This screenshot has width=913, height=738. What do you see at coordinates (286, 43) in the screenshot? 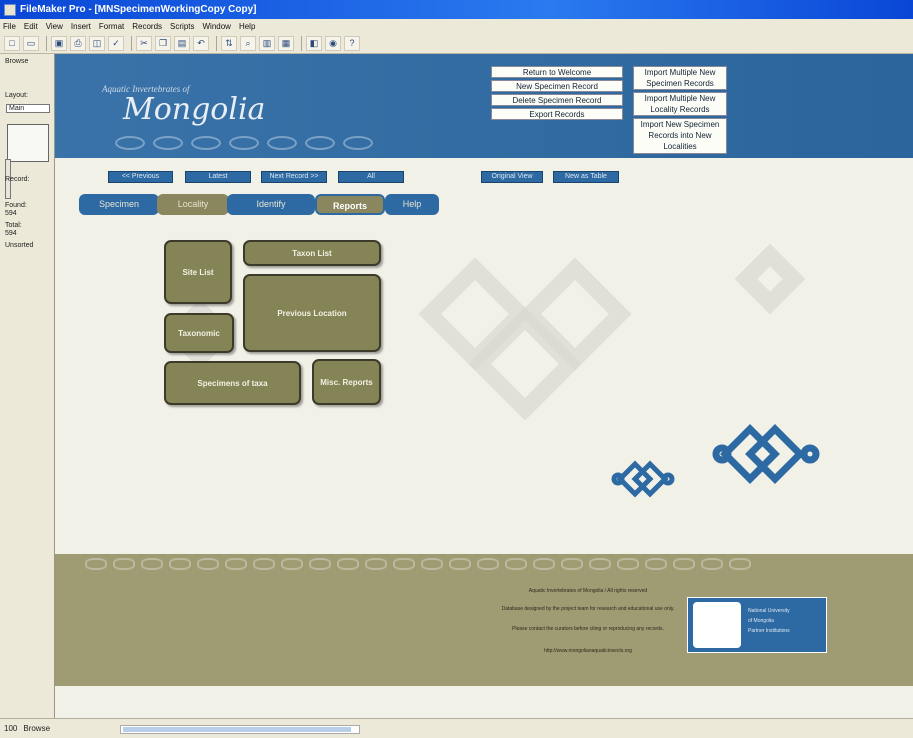
I see `table-icon: ▦` at bounding box center [286, 43].